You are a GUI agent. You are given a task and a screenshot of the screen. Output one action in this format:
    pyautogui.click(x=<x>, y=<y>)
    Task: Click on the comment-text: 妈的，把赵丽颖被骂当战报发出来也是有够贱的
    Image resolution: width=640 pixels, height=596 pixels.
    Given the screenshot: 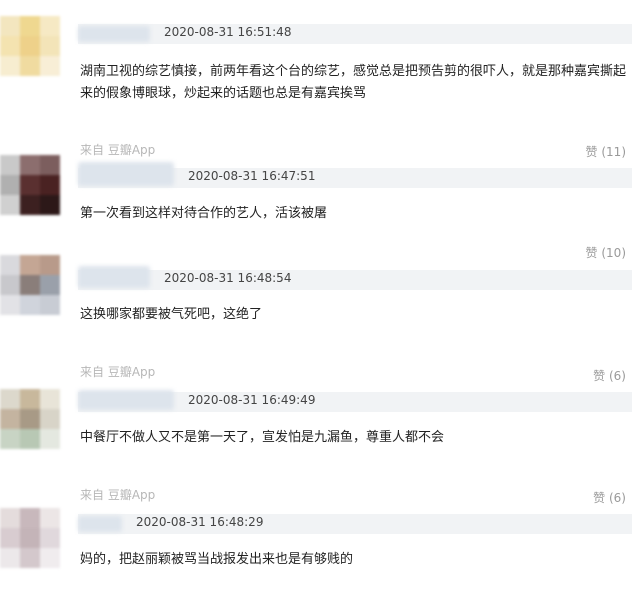 What is the action you would take?
    pyautogui.click(x=217, y=559)
    